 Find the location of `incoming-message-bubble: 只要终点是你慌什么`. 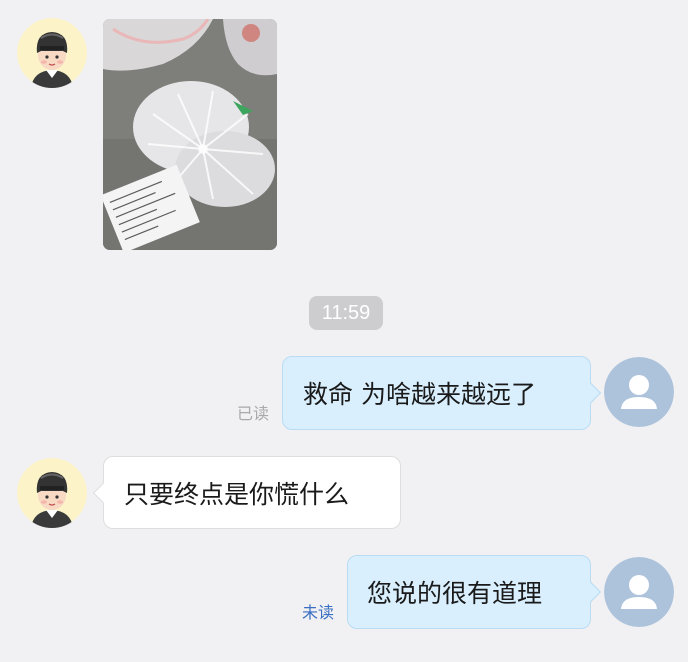

incoming-message-bubble: 只要终点是你慌什么 is located at coordinates (246, 492).